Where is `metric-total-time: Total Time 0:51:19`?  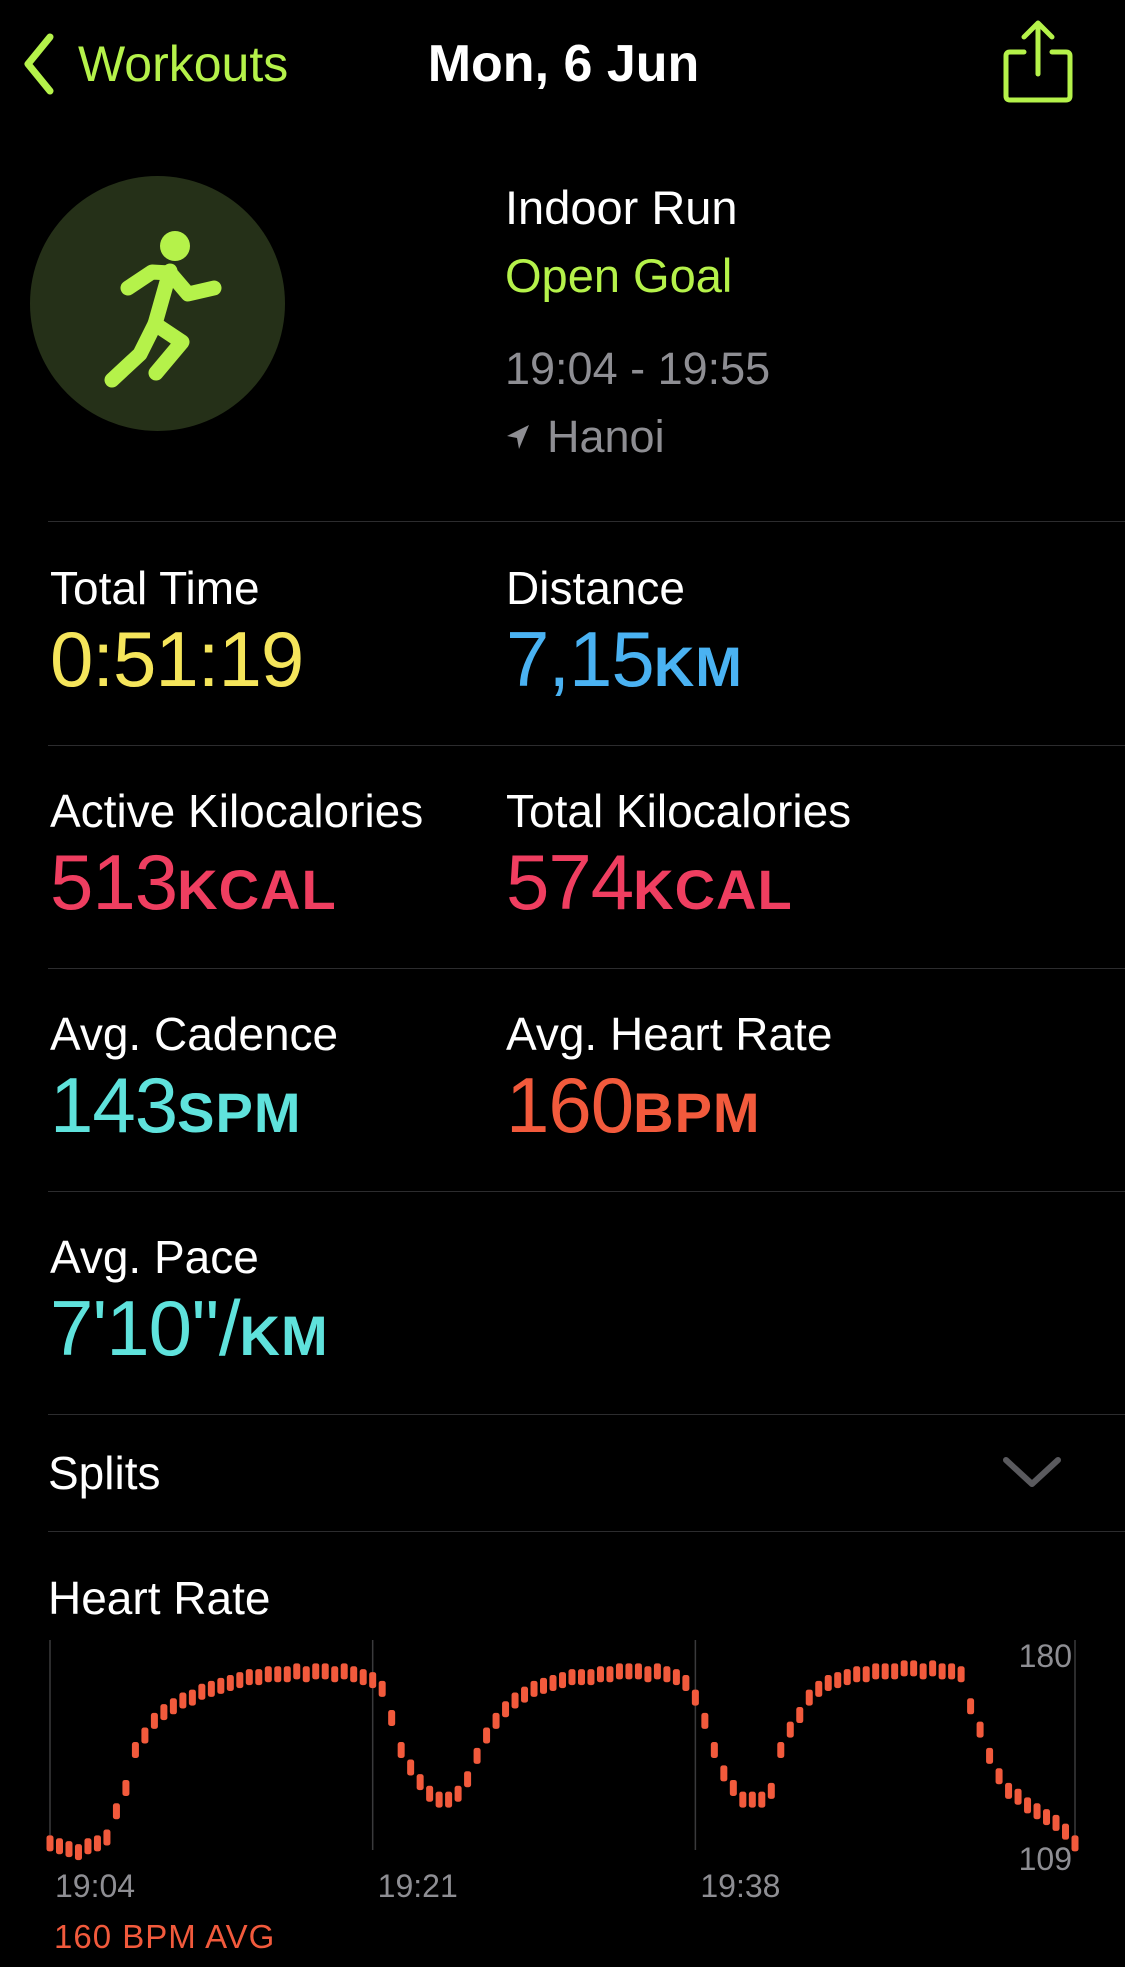
metric-total-time: Total Time 0:51:19 is located at coordinates (177, 631).